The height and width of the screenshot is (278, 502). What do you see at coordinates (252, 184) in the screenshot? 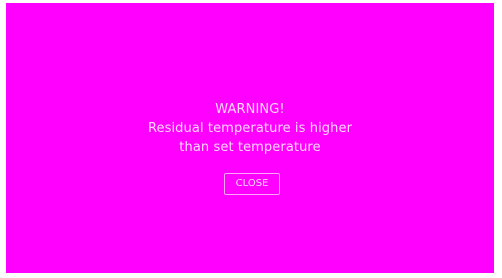
I see `close-button: CLOSE` at bounding box center [252, 184].